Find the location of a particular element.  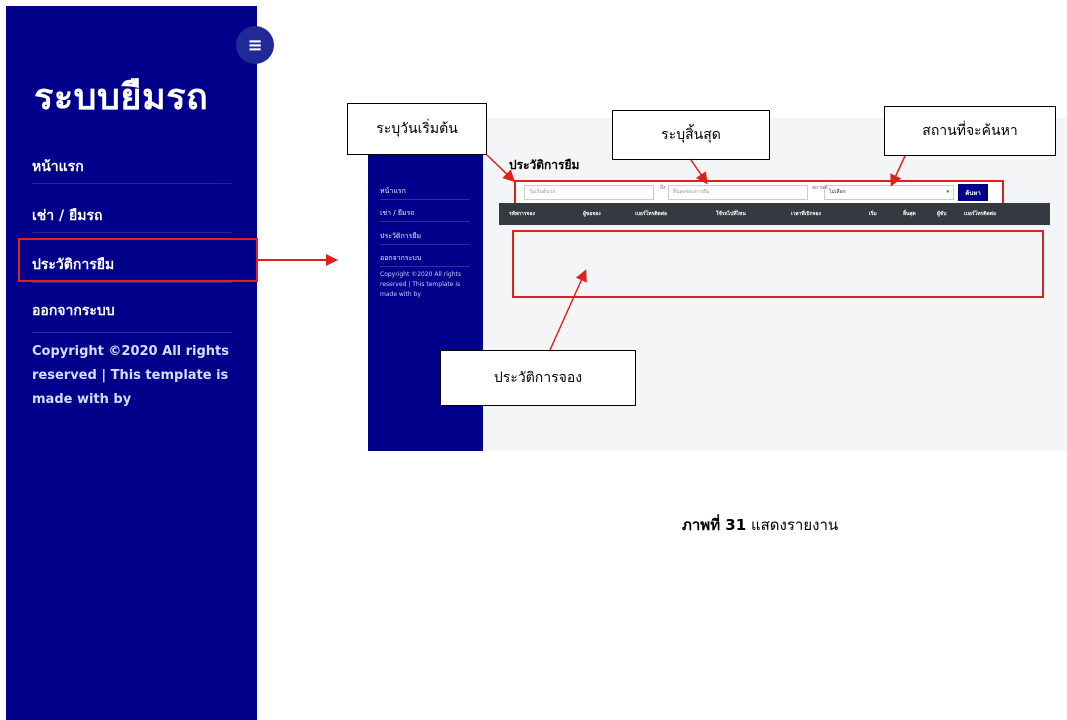

chevron-down-icon: ▾ is located at coordinates (947, 192).